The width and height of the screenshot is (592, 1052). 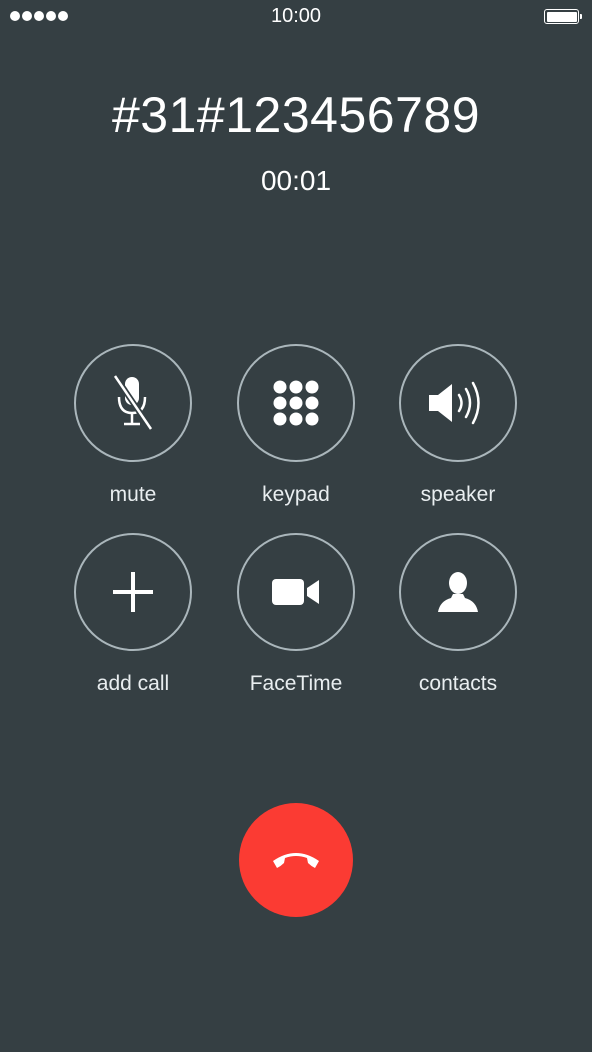 What do you see at coordinates (296, 180) in the screenshot?
I see `call-duration: 00:01` at bounding box center [296, 180].